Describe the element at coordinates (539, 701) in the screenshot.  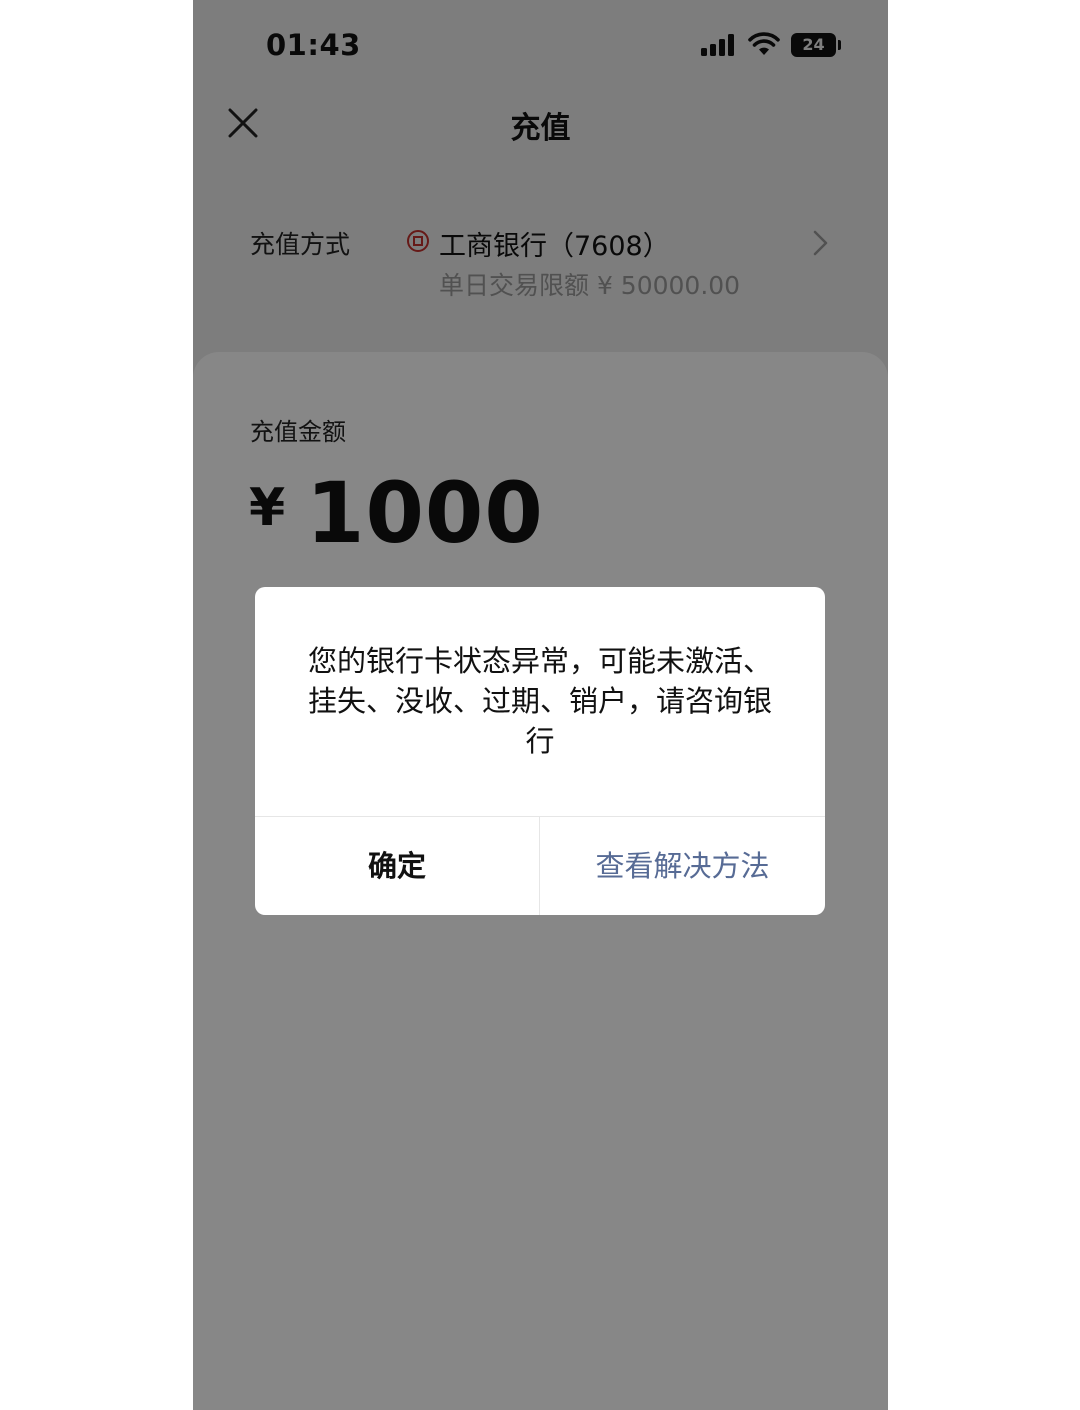
I see `dialog-message: 您的银行卡状态异常，可能未激活、挂失、没收、过期、销户，请咨询银行` at that location.